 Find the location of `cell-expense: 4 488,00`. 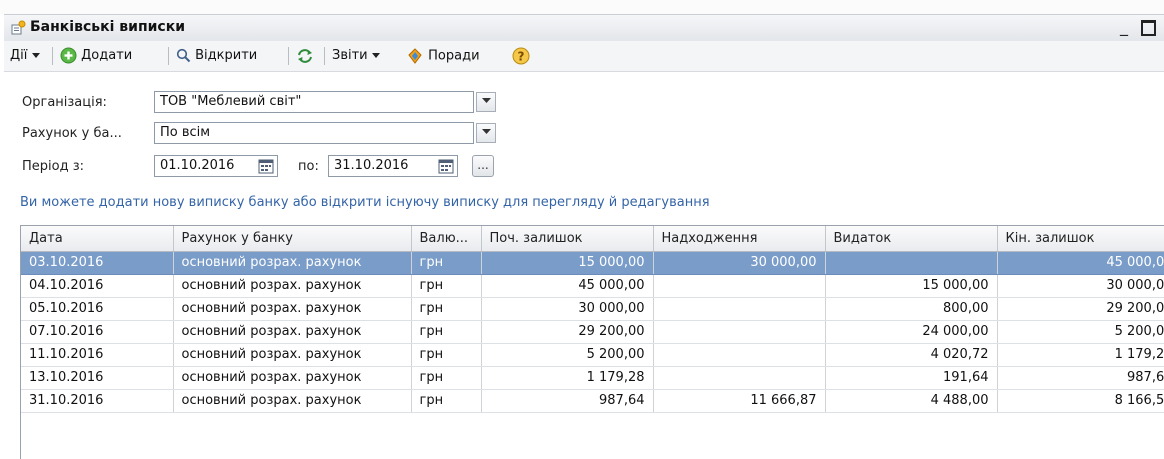

cell-expense: 4 488,00 is located at coordinates (911, 401).